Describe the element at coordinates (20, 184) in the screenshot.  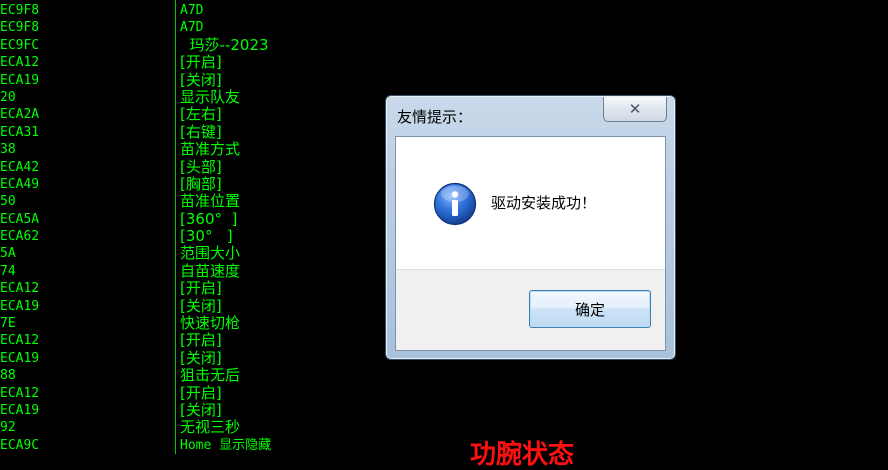
I see `address-line: ECA49` at that location.